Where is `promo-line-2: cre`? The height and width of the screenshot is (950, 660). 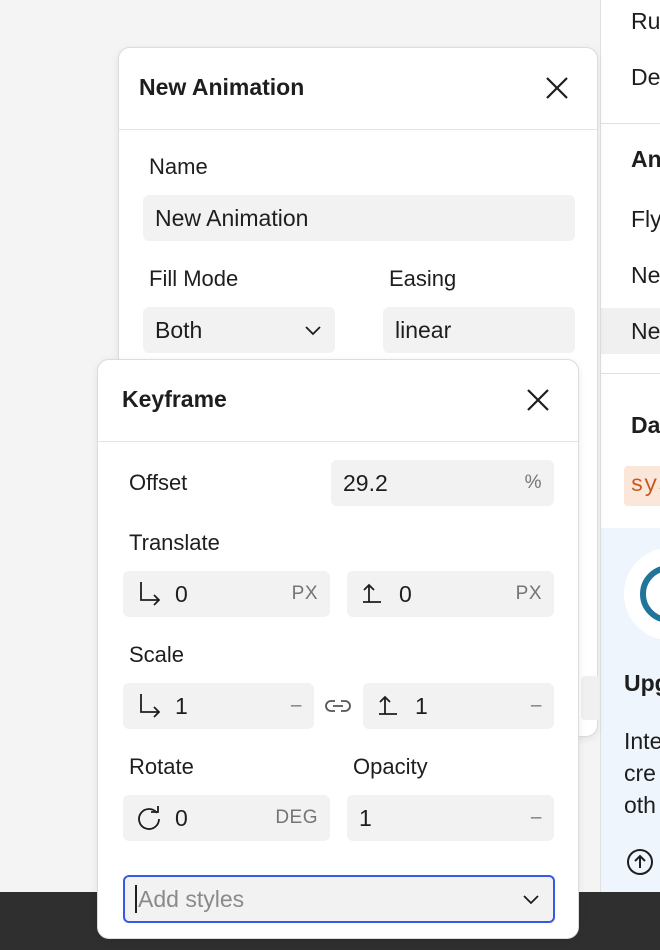
promo-line-2: cre is located at coordinates (640, 773).